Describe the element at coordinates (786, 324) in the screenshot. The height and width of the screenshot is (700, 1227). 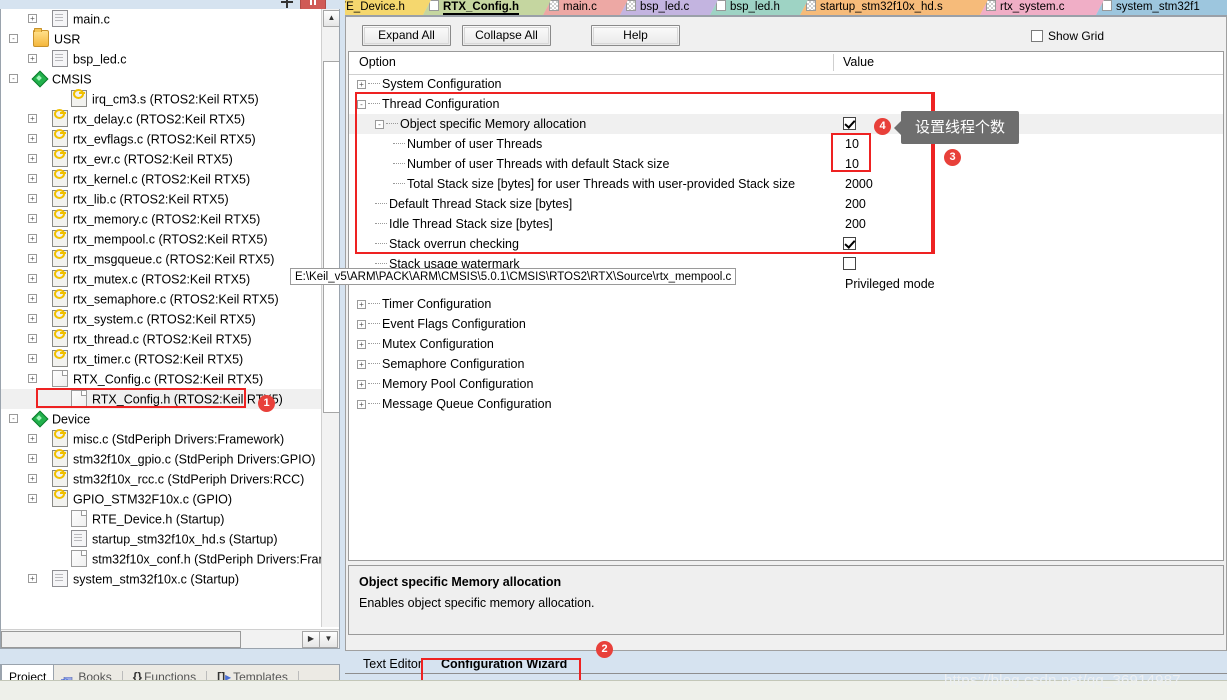
I see `option-row: + Event Flags Configuration` at that location.